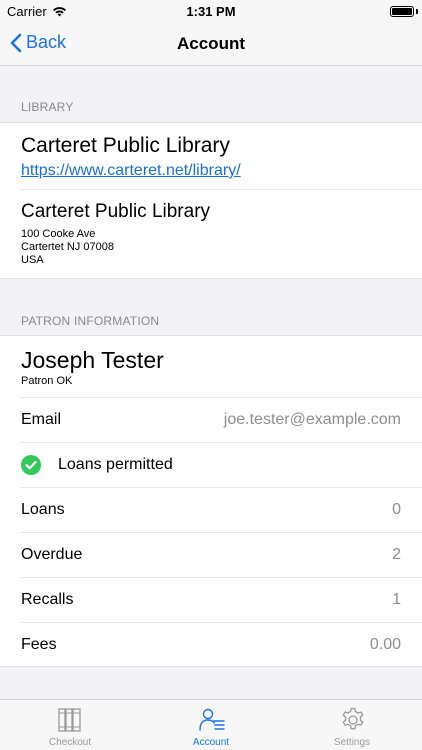 This screenshot has height=750, width=422. Describe the element at coordinates (131, 171) in the screenshot. I see `library-url-link: https://www.carteret.net/library/` at that location.